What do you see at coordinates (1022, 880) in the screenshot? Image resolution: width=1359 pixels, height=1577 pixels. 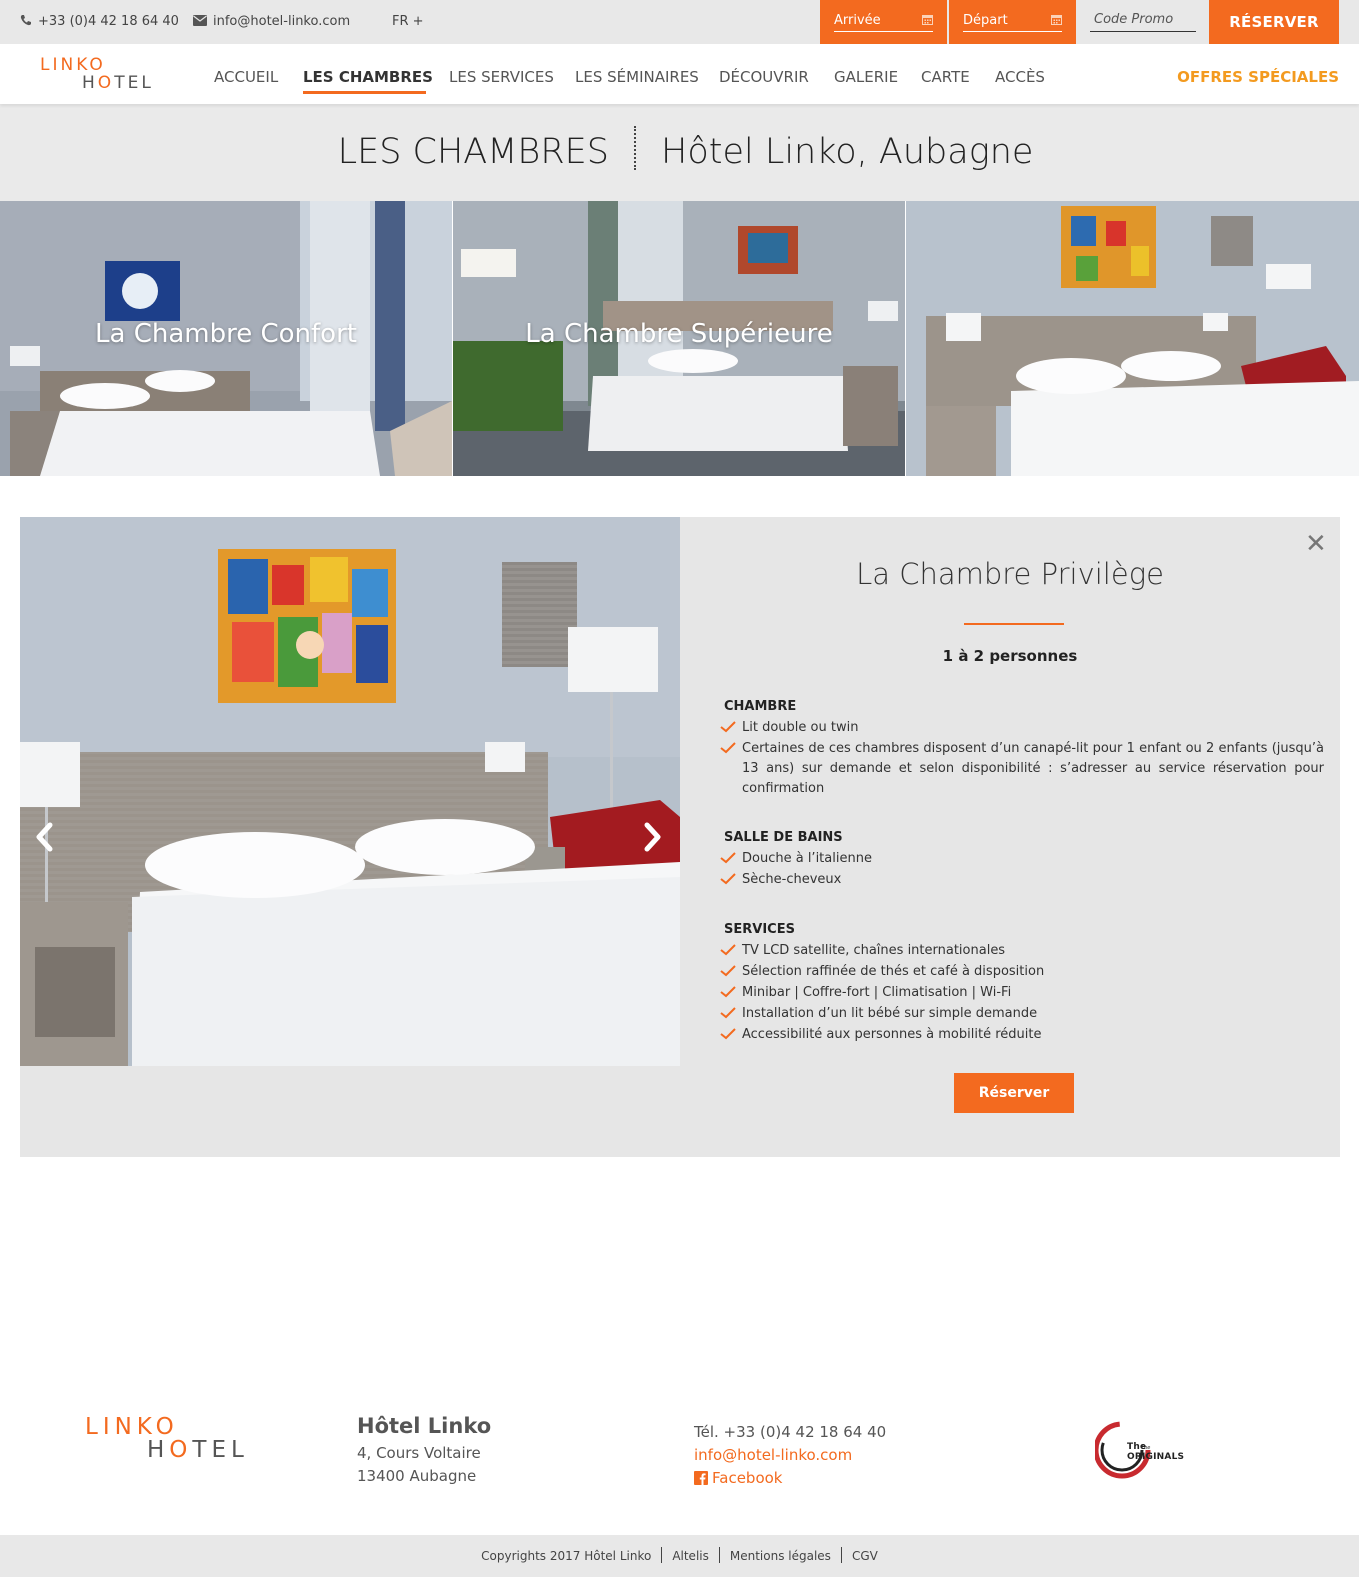 I see `feature-item: Sèche-cheveux` at bounding box center [1022, 880].